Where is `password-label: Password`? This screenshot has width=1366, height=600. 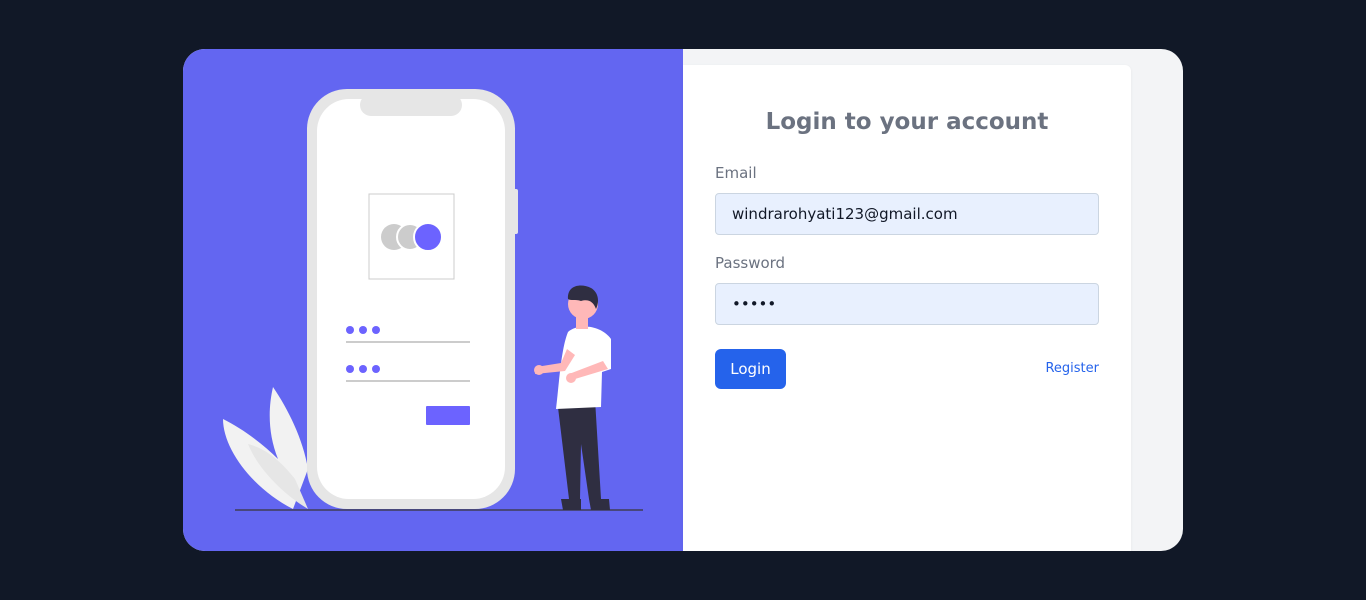 password-label: Password is located at coordinates (750, 263).